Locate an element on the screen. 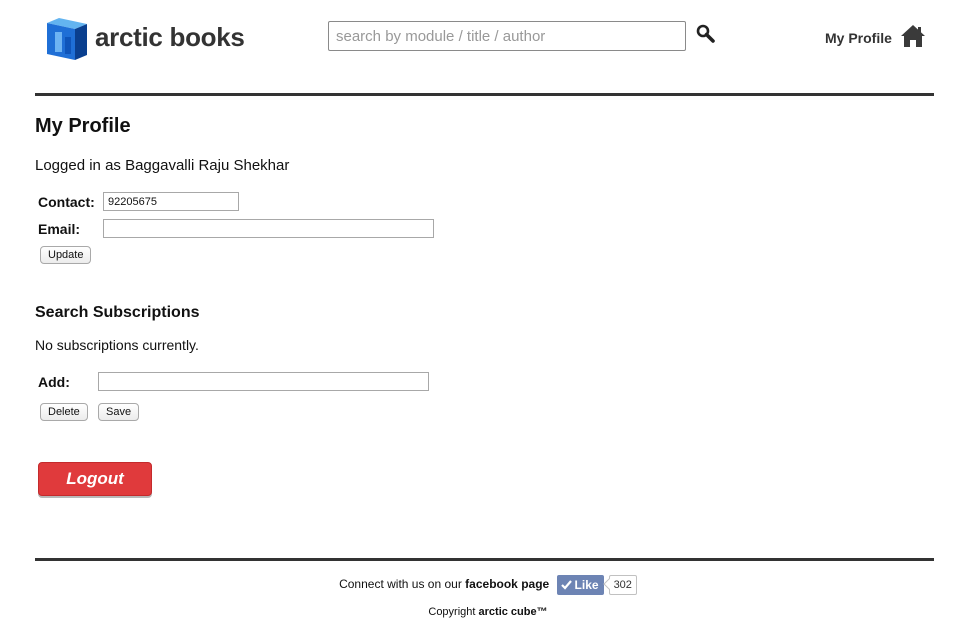 This screenshot has width=976, height=644. copyright-prefix: Copyright is located at coordinates (452, 612).